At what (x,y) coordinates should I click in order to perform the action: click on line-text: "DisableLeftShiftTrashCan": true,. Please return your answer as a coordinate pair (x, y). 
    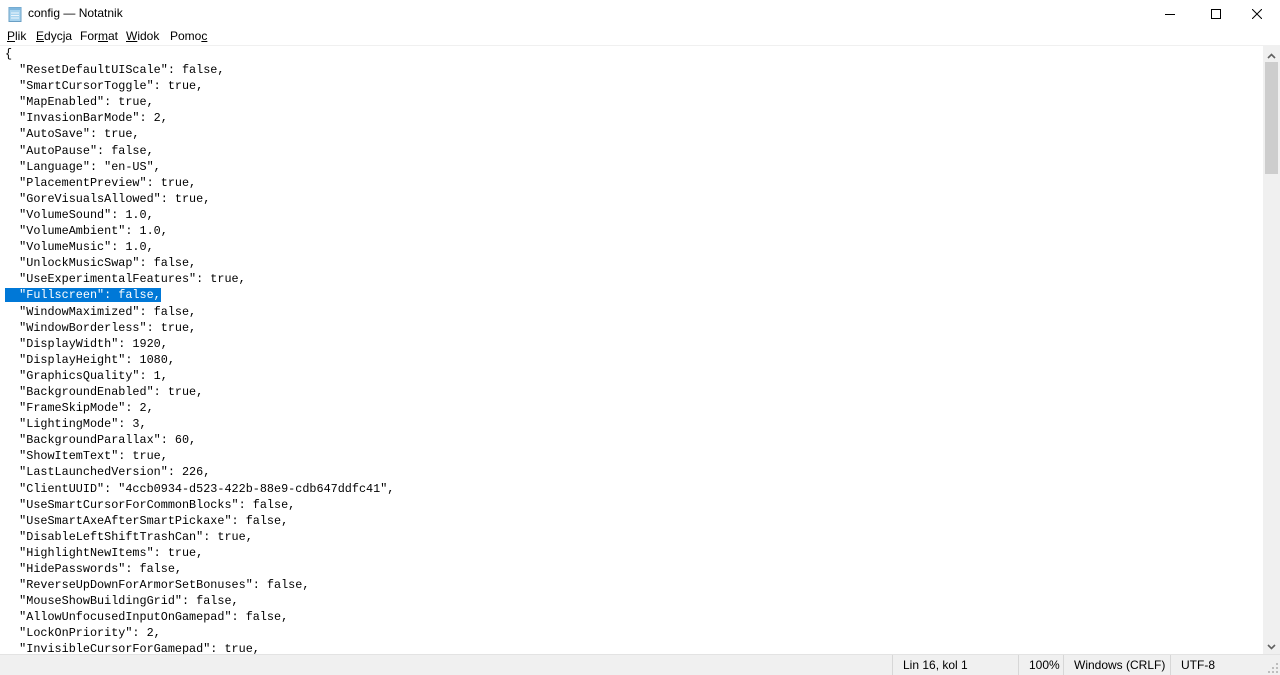
    Looking at the image, I should click on (129, 536).